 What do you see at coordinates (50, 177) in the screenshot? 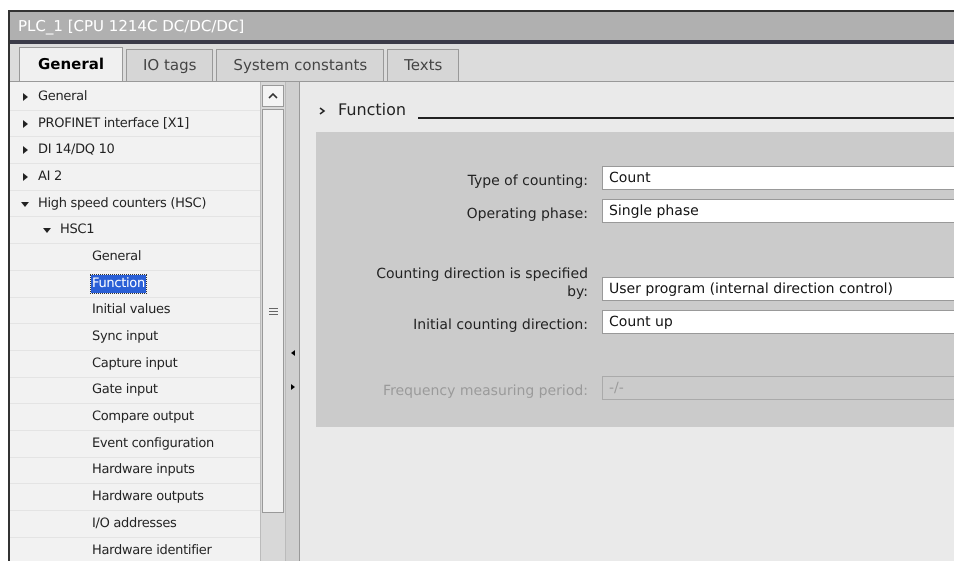
I see `tree-item: AI 2` at bounding box center [50, 177].